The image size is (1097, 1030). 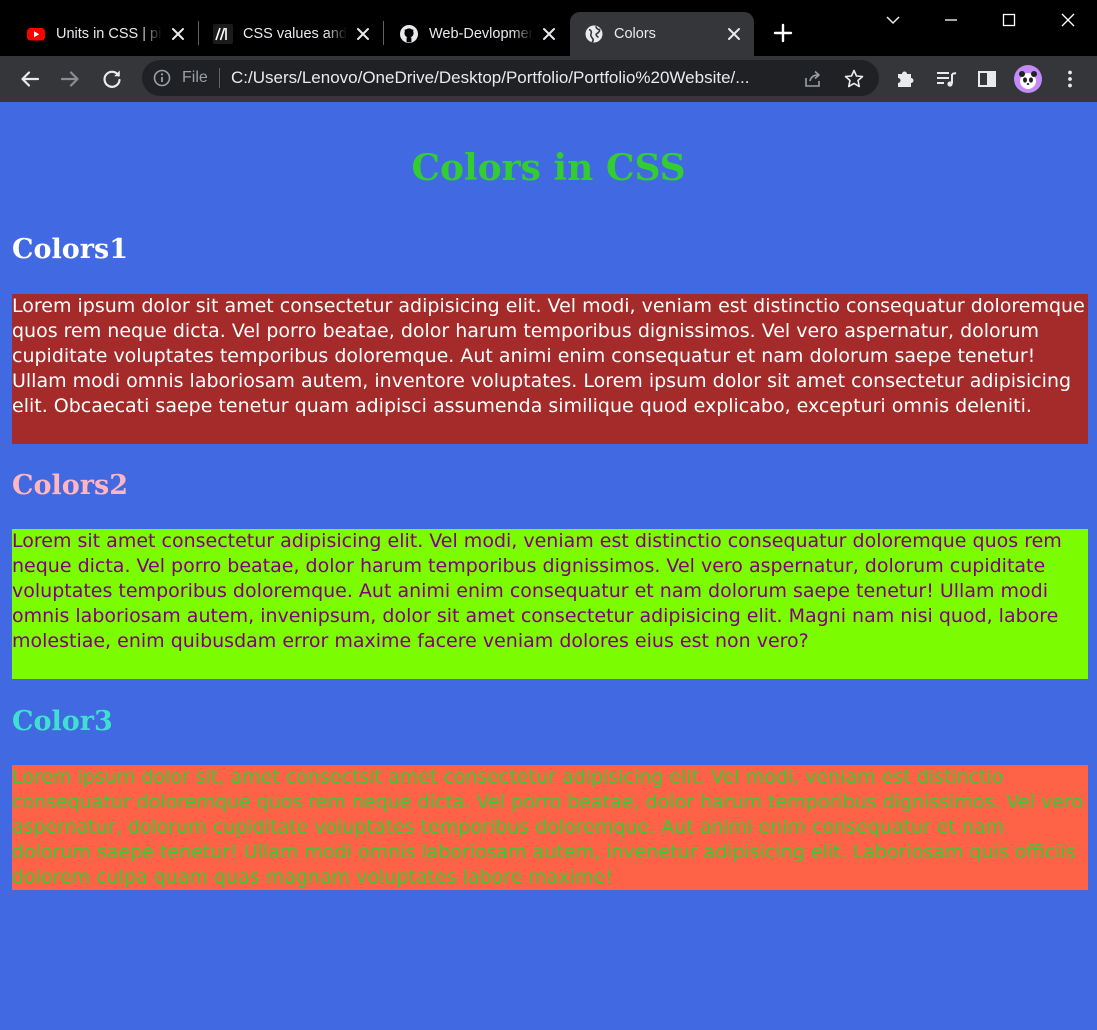 What do you see at coordinates (409, 34) in the screenshot?
I see `github-icon` at bounding box center [409, 34].